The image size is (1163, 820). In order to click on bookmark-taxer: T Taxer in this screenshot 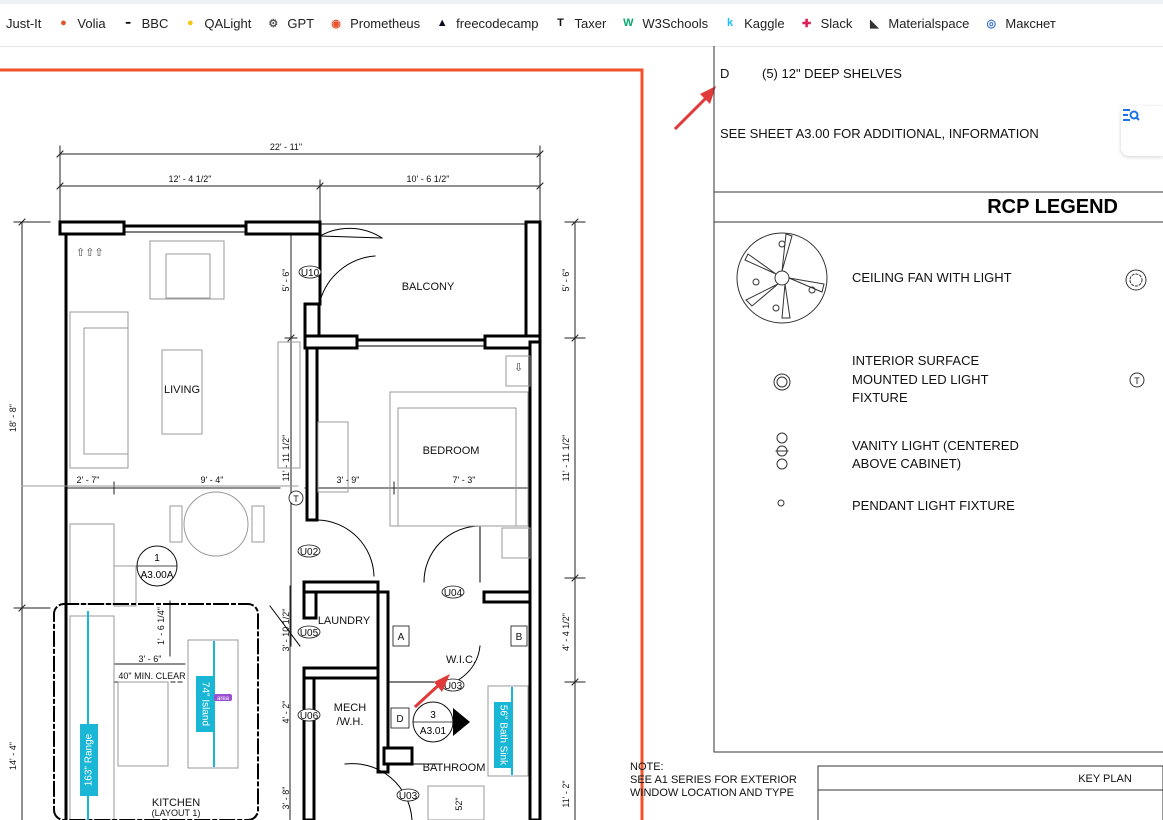, I will do `click(580, 23)`.